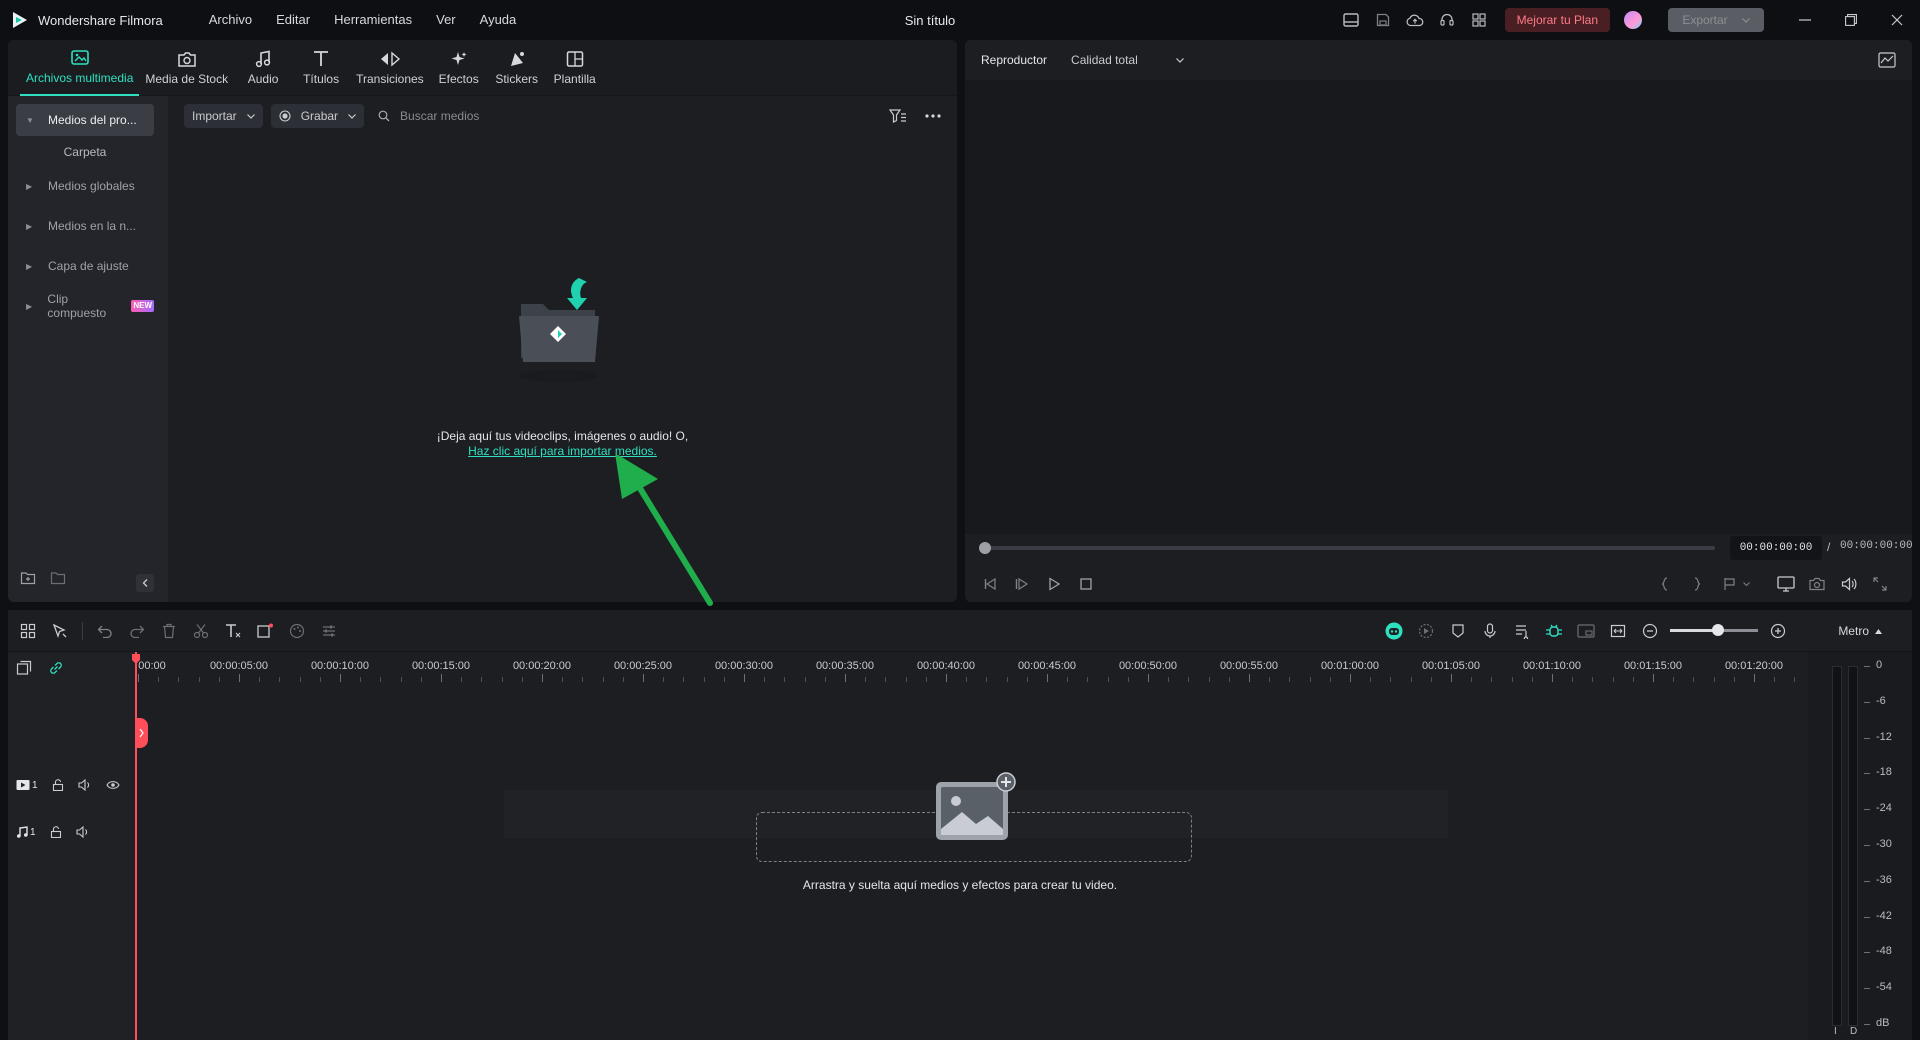 This screenshot has height=1040, width=1920. What do you see at coordinates (390, 68) in the screenshot?
I see `tab-transiciones: Transiciones` at bounding box center [390, 68].